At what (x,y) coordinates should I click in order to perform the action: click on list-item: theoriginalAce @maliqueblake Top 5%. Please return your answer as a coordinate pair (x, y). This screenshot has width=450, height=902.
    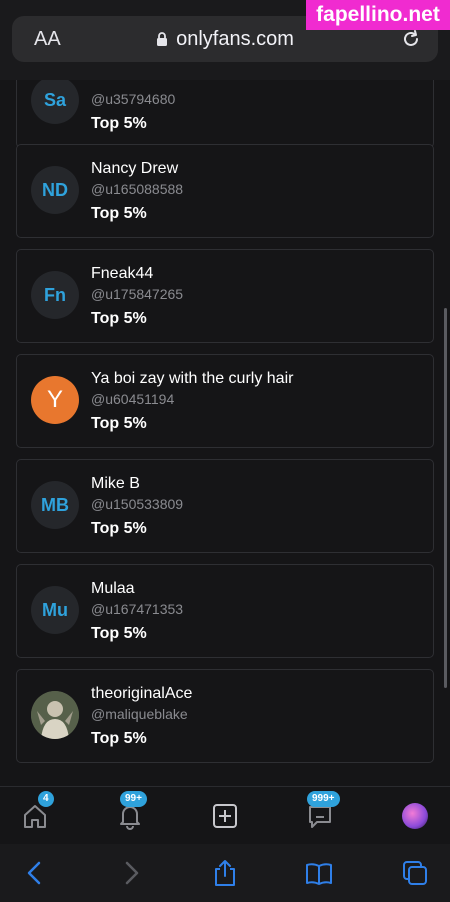
    Looking at the image, I should click on (225, 716).